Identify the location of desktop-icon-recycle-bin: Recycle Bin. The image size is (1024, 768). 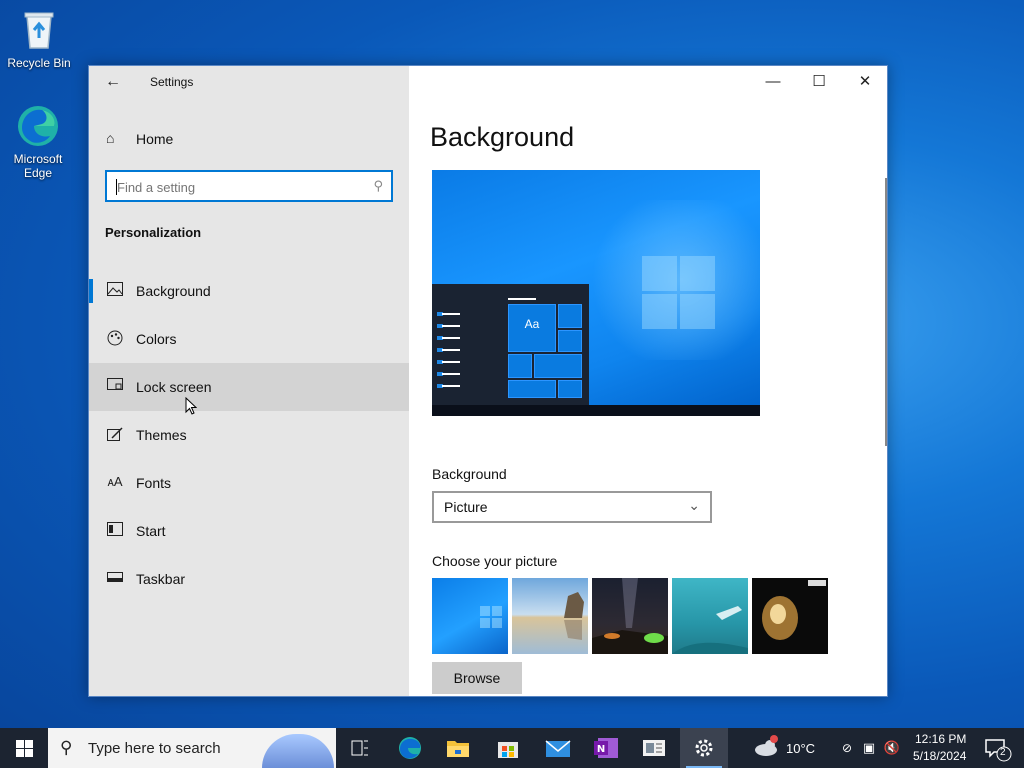
(39, 39).